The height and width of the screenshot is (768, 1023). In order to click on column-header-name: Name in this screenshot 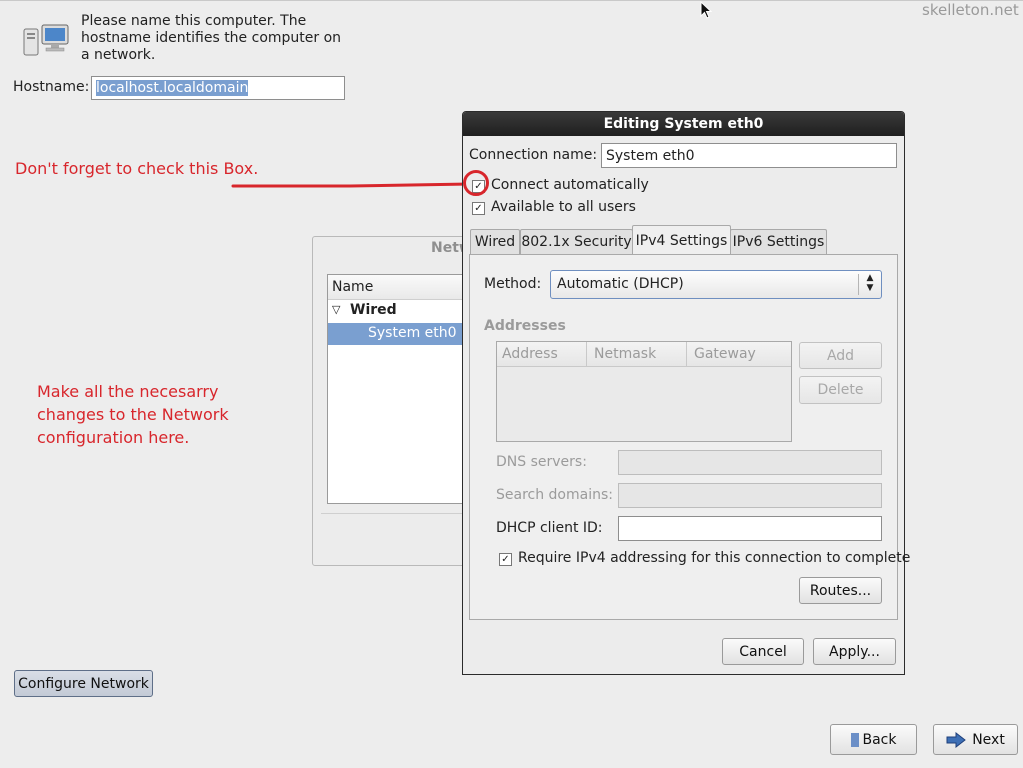, I will do `click(401, 287)`.